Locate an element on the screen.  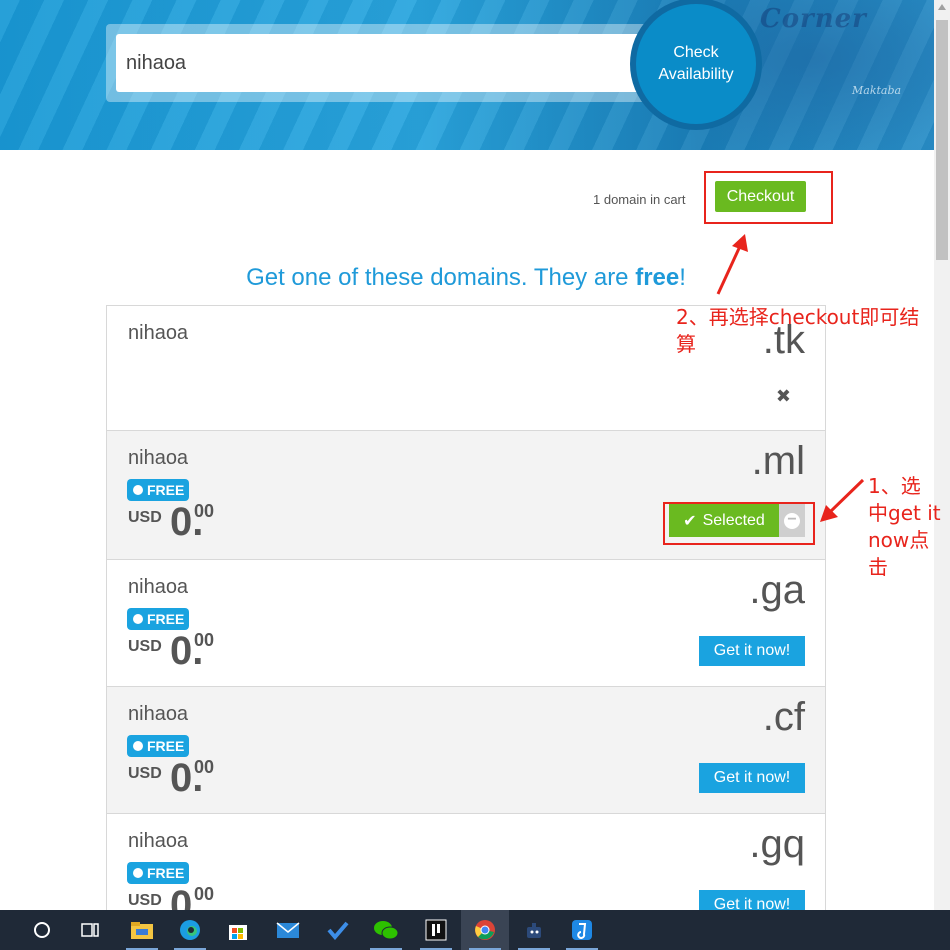
banner-signage-small: Maktaba is located at coordinates (877, 90).